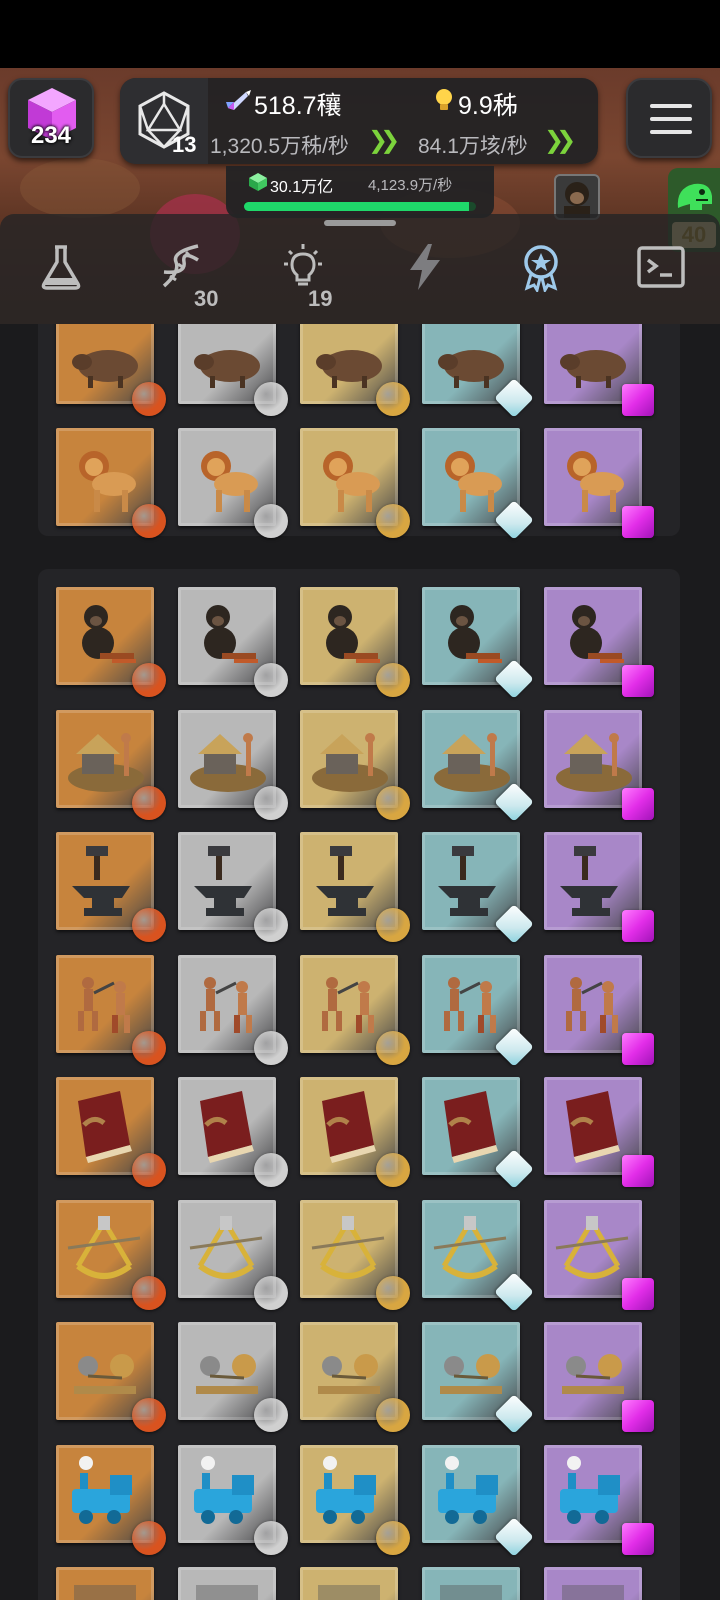  I want to click on achievement-boar-bronze, so click(111, 370).